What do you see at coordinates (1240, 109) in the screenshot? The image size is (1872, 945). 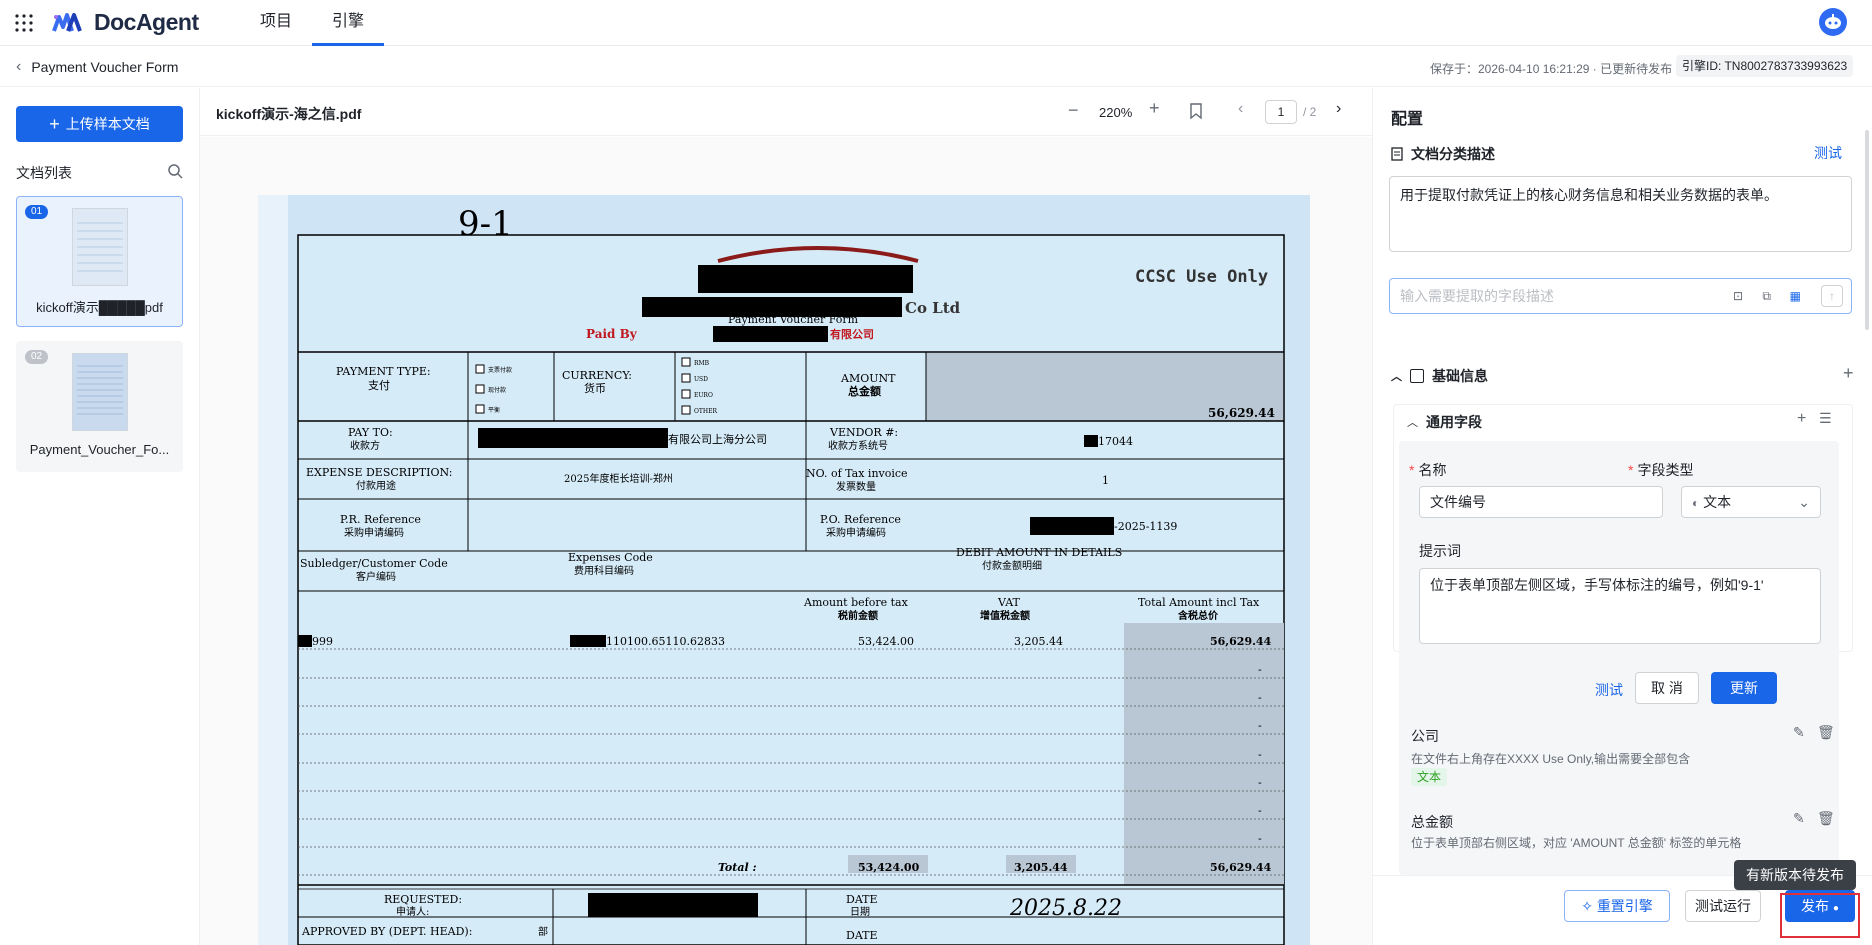 I see `prev-page-icon: ‹` at bounding box center [1240, 109].